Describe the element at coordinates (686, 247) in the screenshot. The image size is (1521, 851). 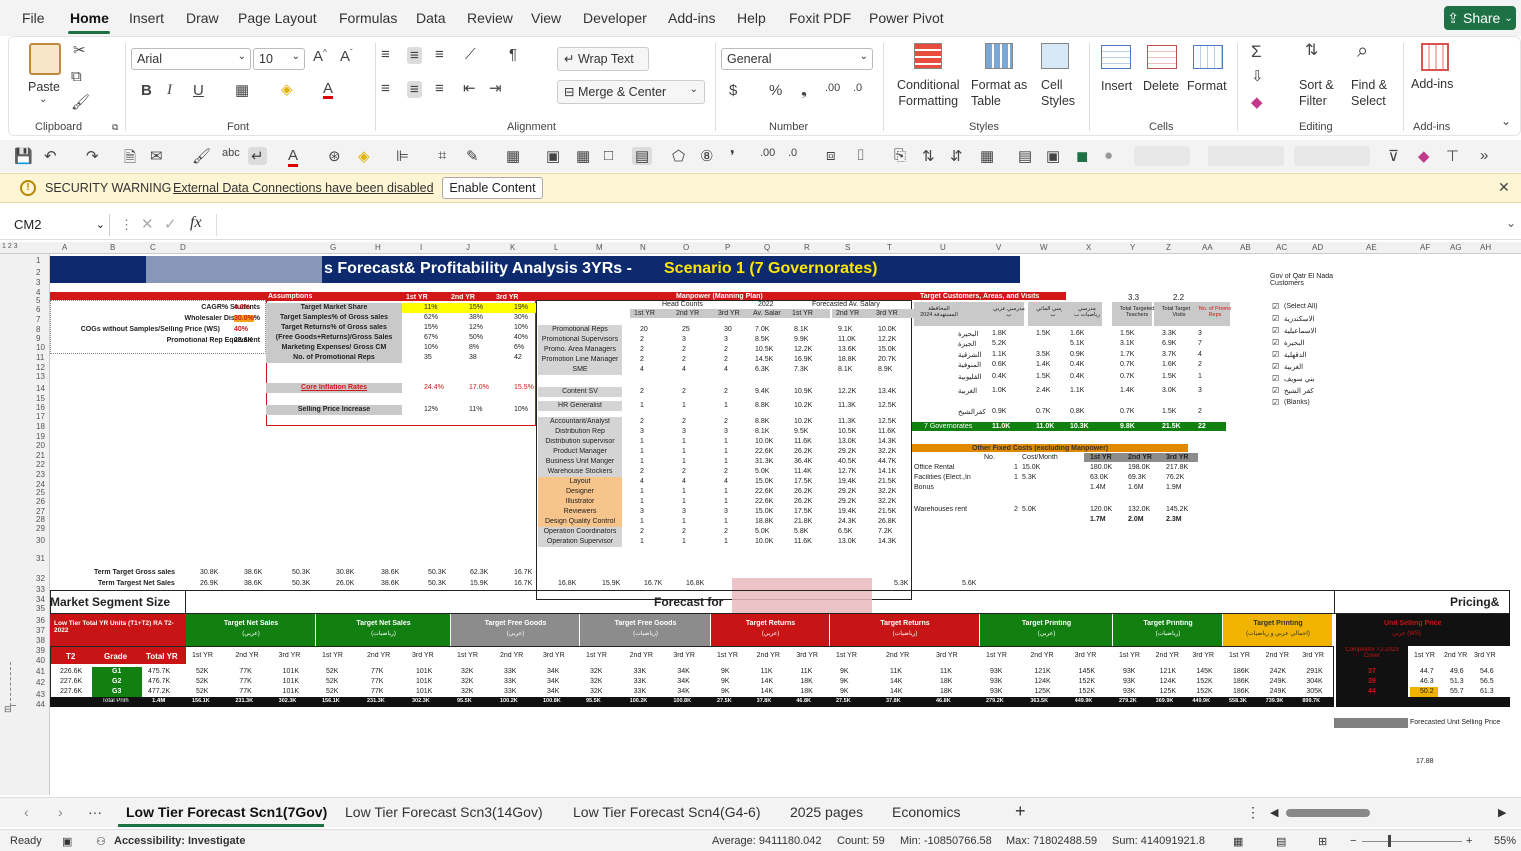
I see `column-header: O` at that location.